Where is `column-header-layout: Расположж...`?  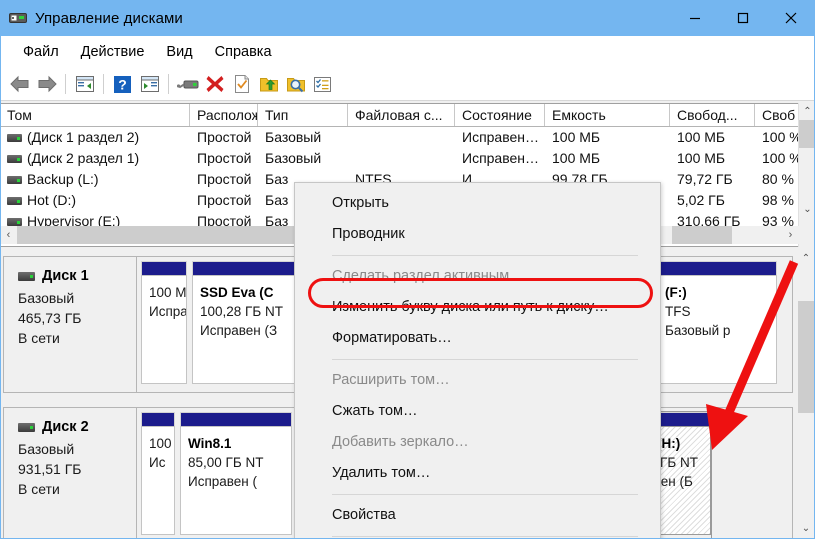 column-header-layout: Расположж... is located at coordinates (224, 115).